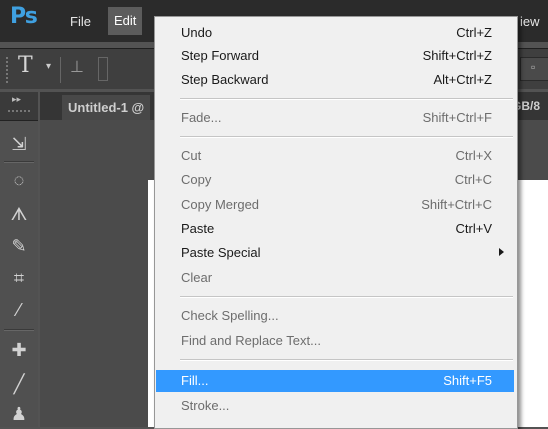 The height and width of the screenshot is (429, 548). I want to click on document-tab: Untitled-1 @, so click(106, 107).